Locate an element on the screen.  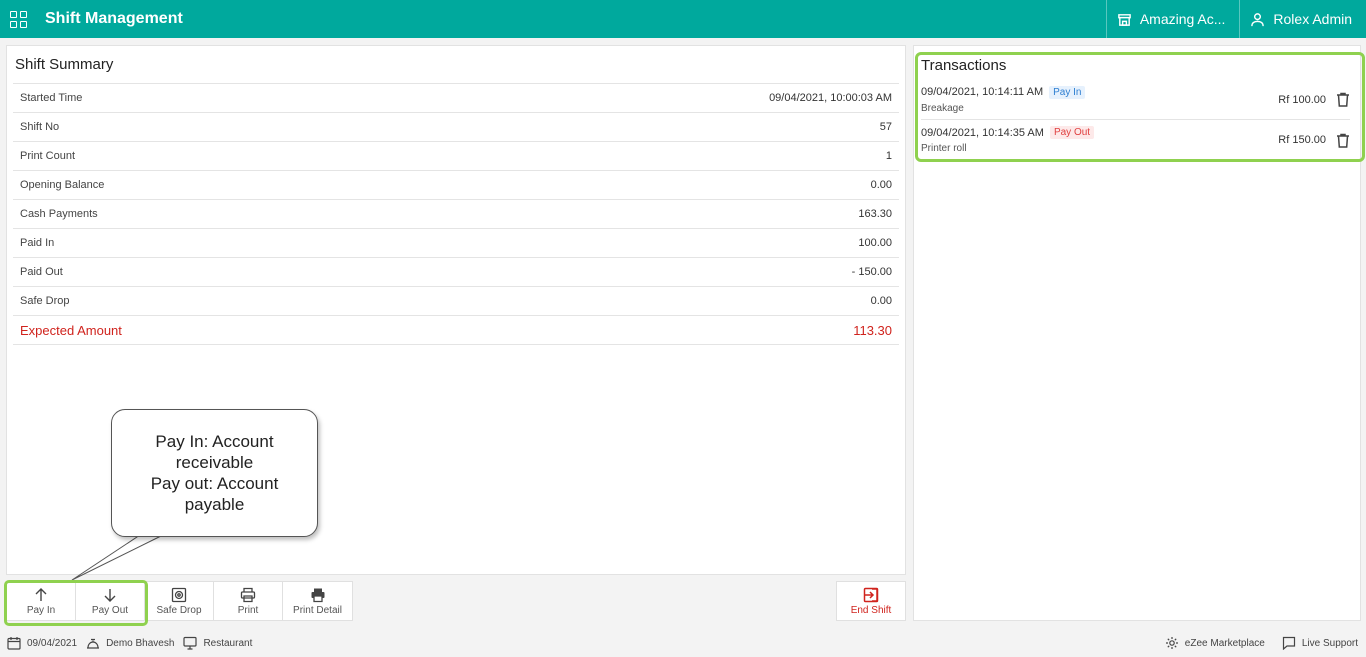
arrow-down-icon is located at coordinates (110, 595).